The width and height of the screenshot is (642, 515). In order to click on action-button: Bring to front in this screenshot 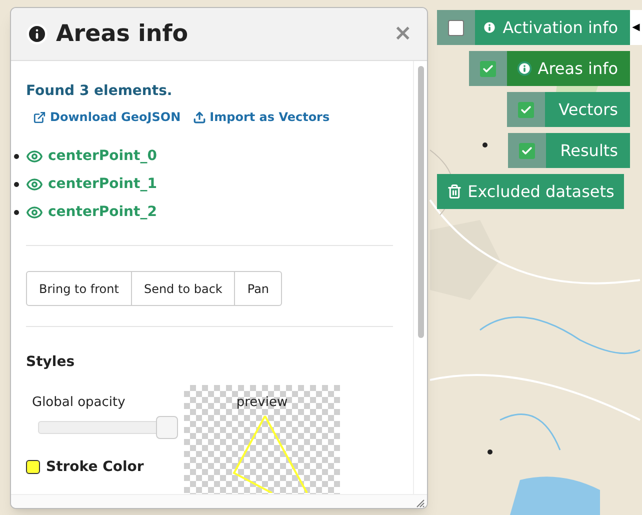, I will do `click(79, 288)`.